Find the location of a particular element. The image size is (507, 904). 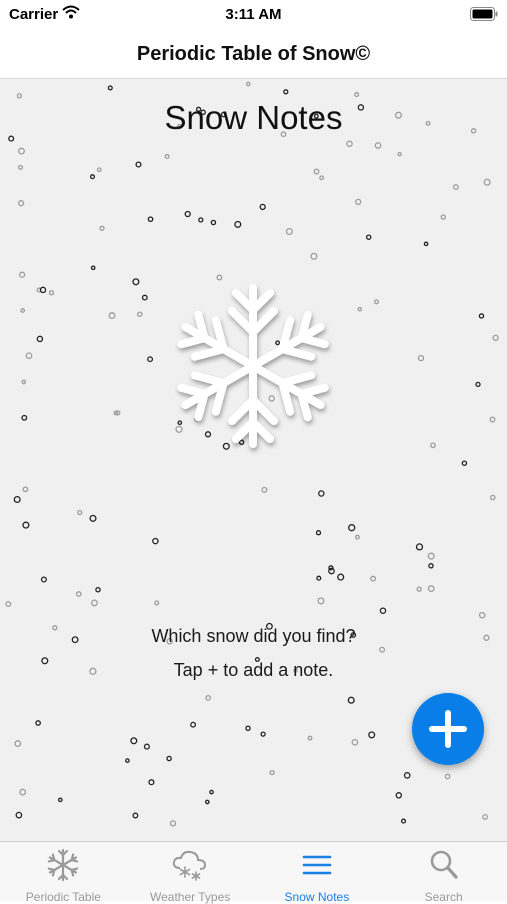

navigation-bar: Periodic Table of Snow© is located at coordinates (253, 54).